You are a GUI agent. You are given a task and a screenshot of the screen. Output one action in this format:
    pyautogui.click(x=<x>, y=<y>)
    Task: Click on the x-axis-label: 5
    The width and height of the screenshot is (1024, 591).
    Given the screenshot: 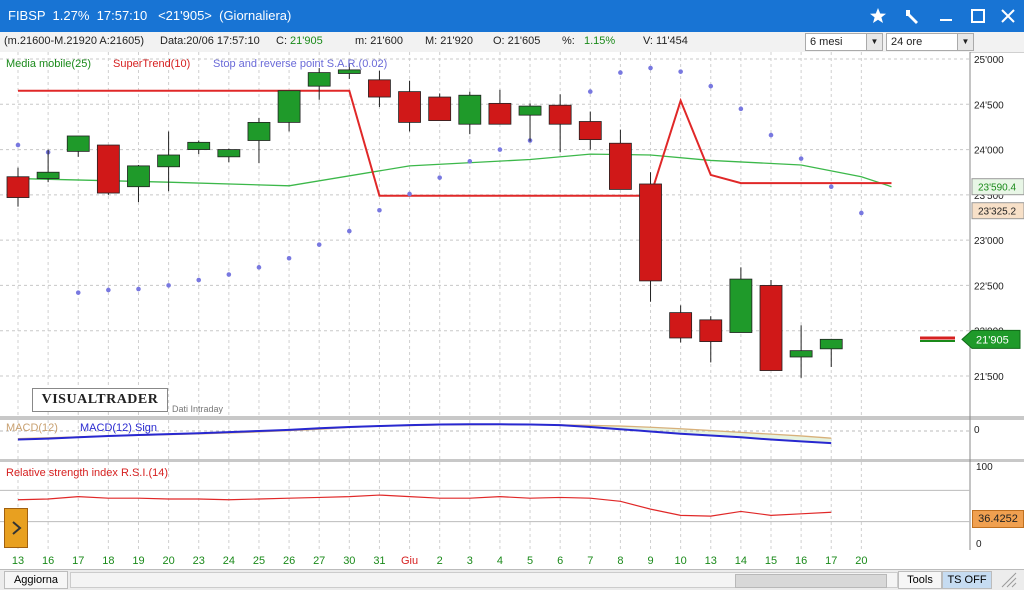 What is the action you would take?
    pyautogui.click(x=530, y=561)
    